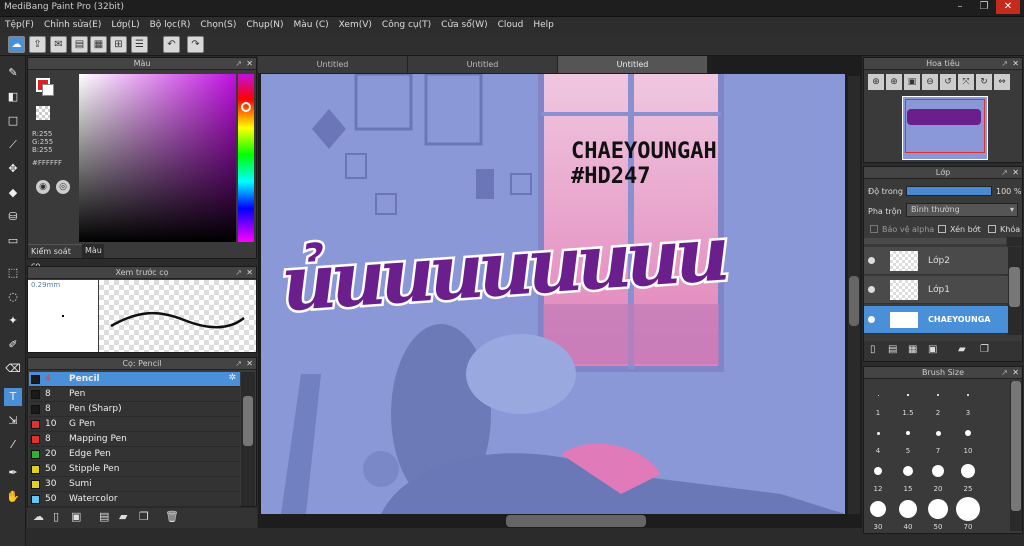  I want to click on tab-untitled-1: Untitled, so click(333, 64).